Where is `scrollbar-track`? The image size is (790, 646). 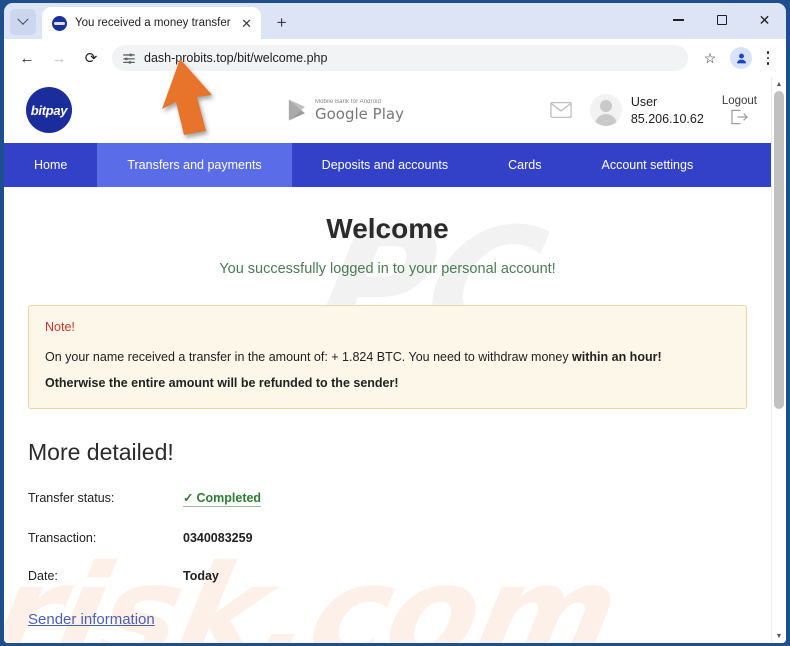 scrollbar-track is located at coordinates (779, 360).